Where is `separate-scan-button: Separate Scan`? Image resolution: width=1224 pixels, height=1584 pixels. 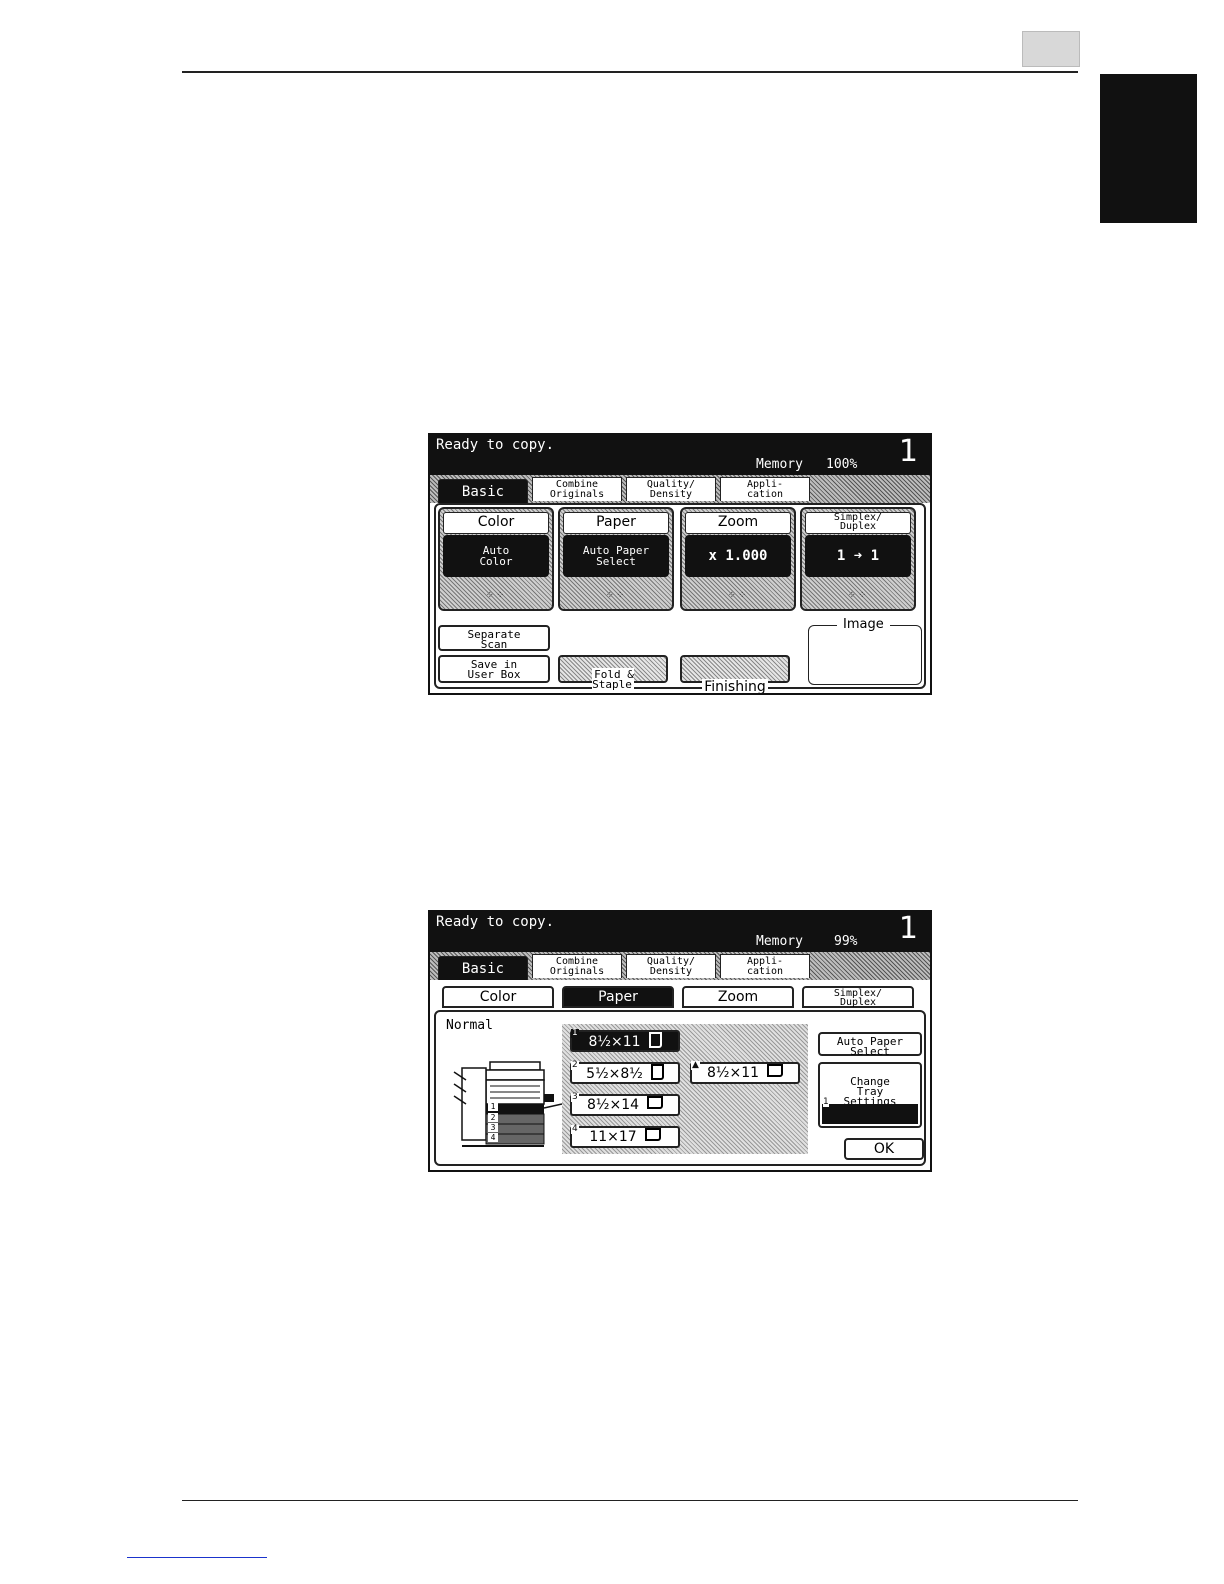 separate-scan-button: Separate Scan is located at coordinates (494, 638).